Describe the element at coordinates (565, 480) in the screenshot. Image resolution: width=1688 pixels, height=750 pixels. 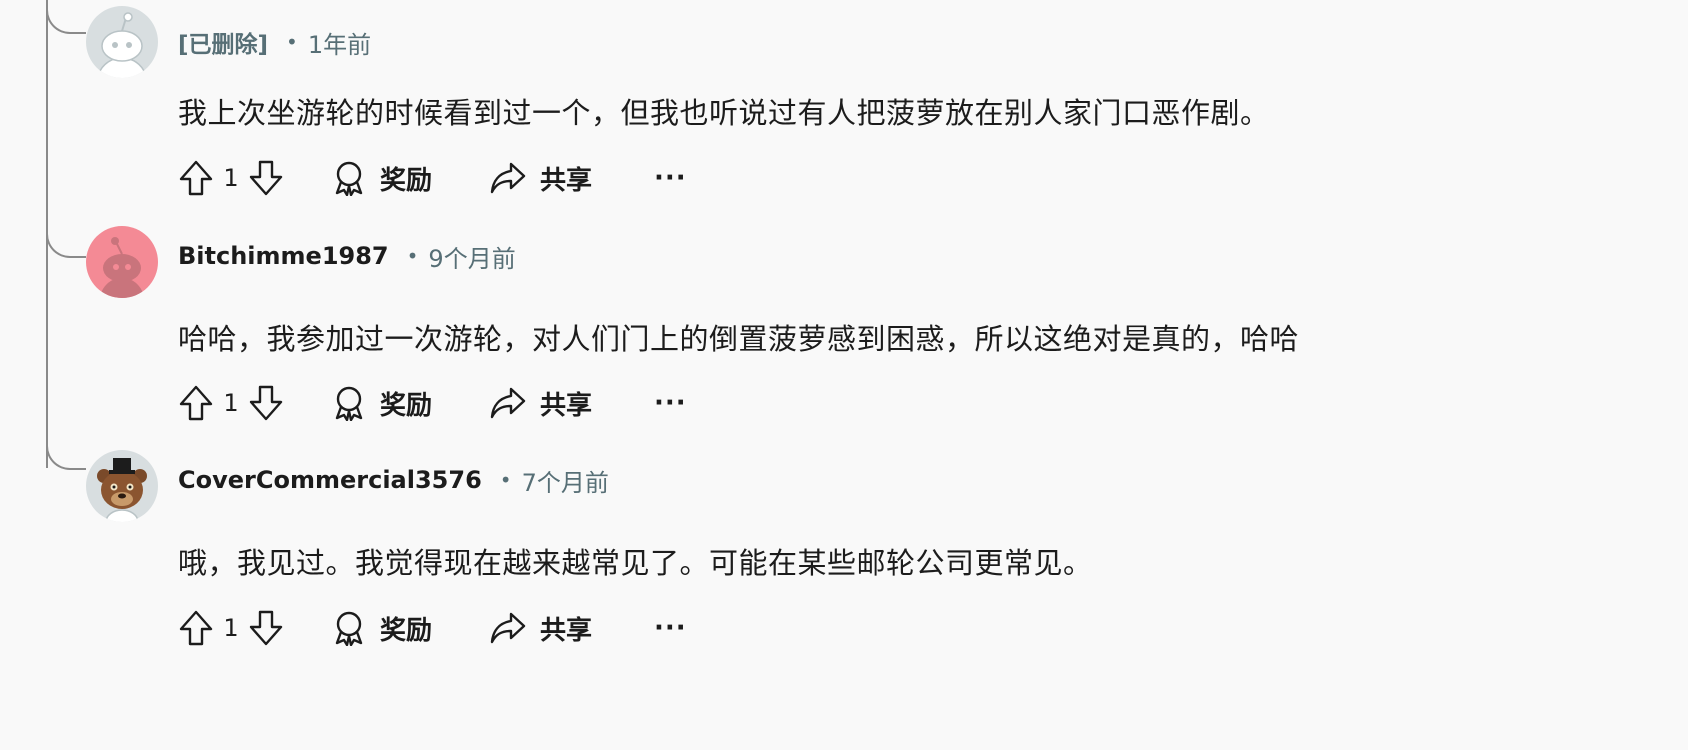
I see `timestamp: 7个月前` at that location.